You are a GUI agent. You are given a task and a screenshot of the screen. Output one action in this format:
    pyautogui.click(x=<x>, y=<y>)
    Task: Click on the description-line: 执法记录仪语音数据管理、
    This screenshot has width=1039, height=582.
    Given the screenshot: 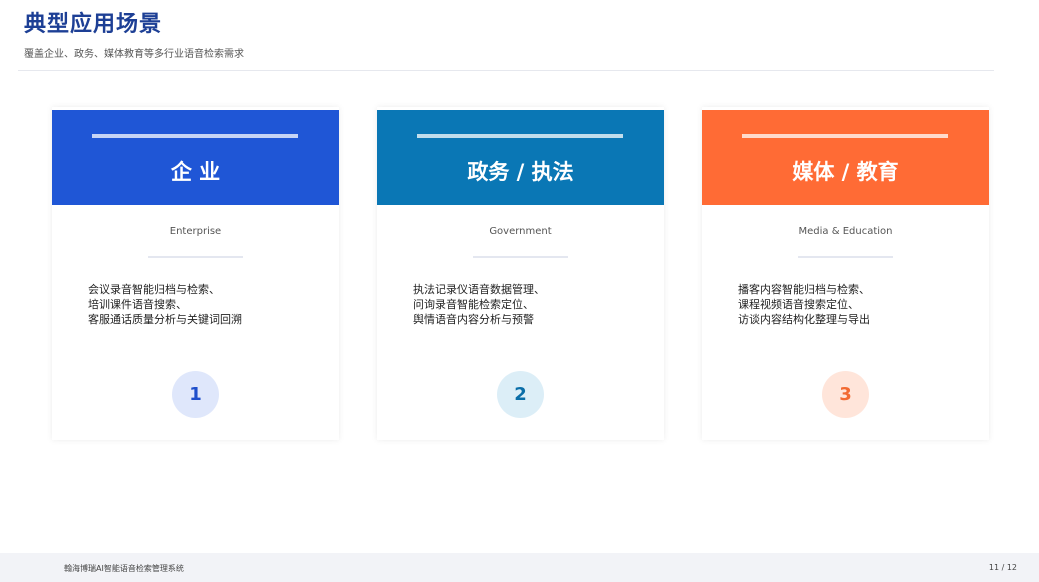 What is the action you would take?
    pyautogui.click(x=479, y=289)
    